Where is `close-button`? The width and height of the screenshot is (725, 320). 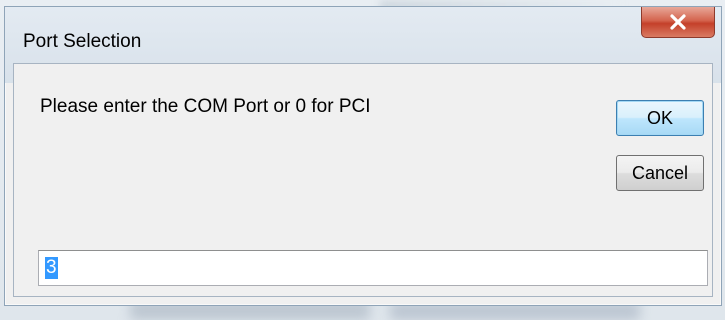 close-button is located at coordinates (678, 22).